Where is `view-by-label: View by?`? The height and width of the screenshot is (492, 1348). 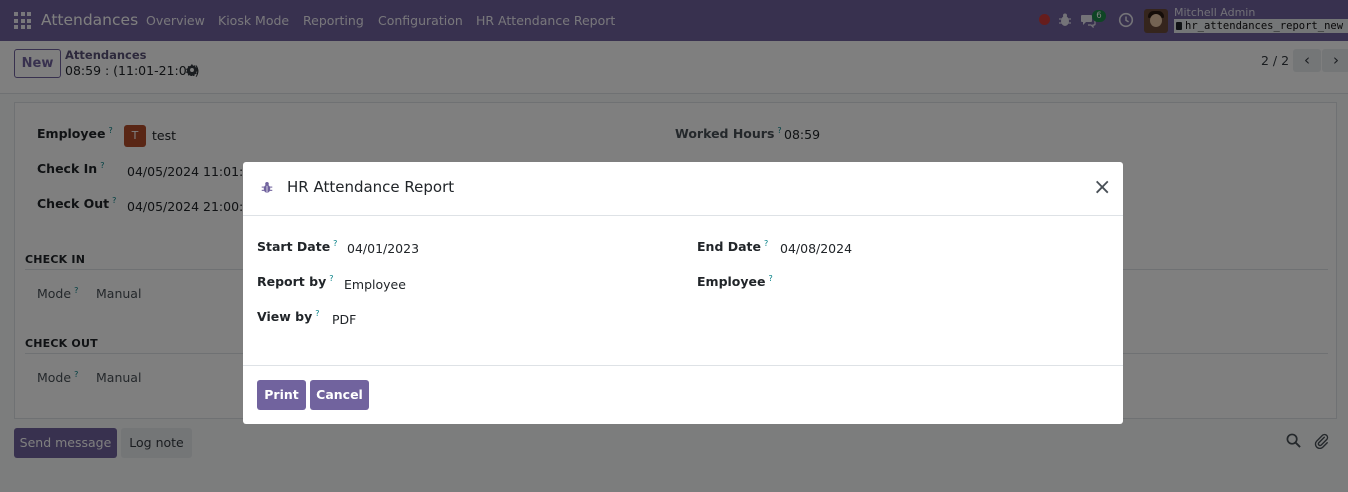
view-by-label: View by? is located at coordinates (288, 317).